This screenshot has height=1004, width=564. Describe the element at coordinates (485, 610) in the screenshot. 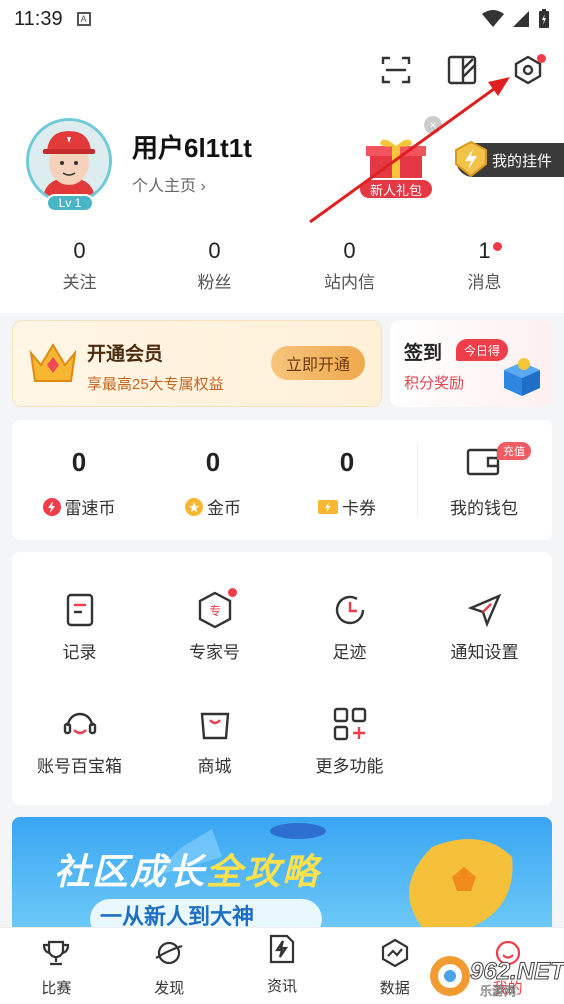

I see `paper-plane-icon` at that location.